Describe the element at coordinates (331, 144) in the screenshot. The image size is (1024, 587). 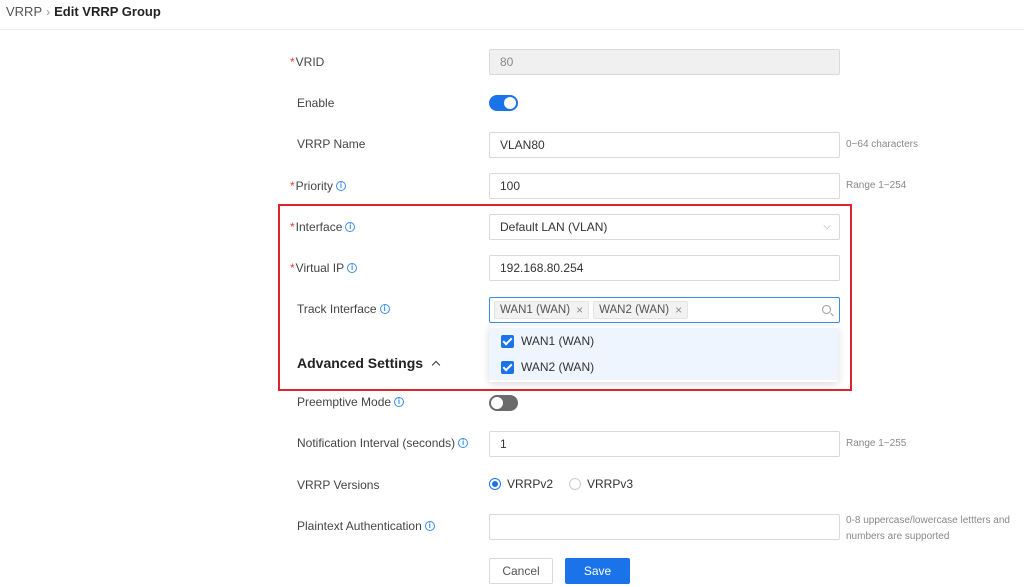
I see `vrrp-name-label: VRRP Name` at that location.